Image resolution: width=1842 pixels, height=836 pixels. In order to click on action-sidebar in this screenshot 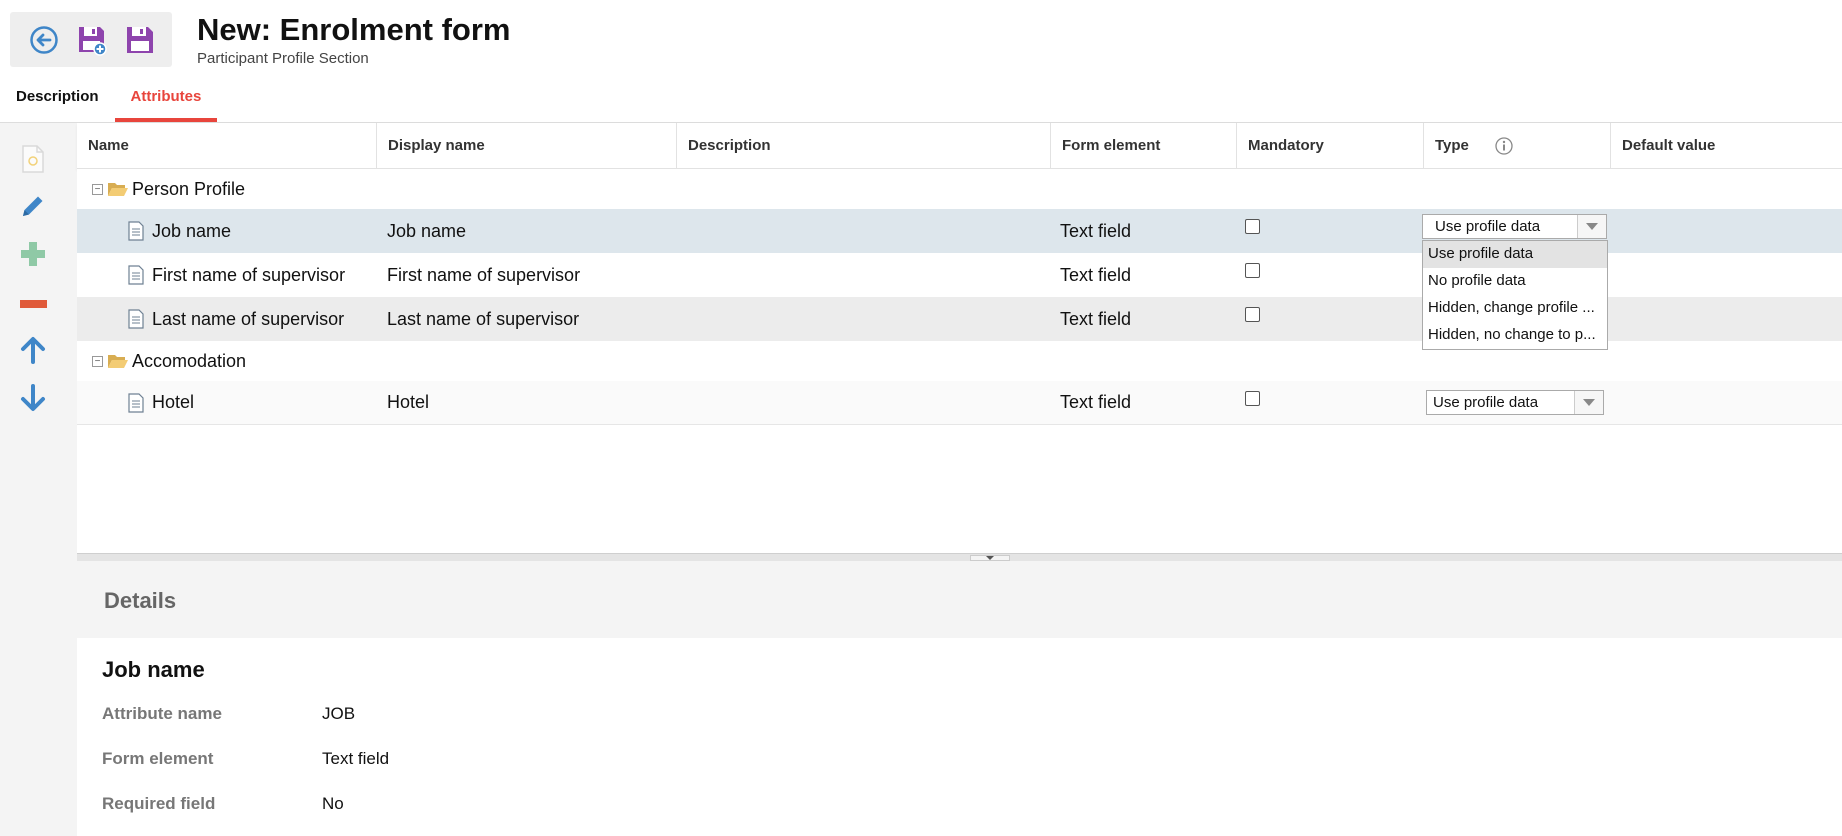, I will do `click(38, 479)`.